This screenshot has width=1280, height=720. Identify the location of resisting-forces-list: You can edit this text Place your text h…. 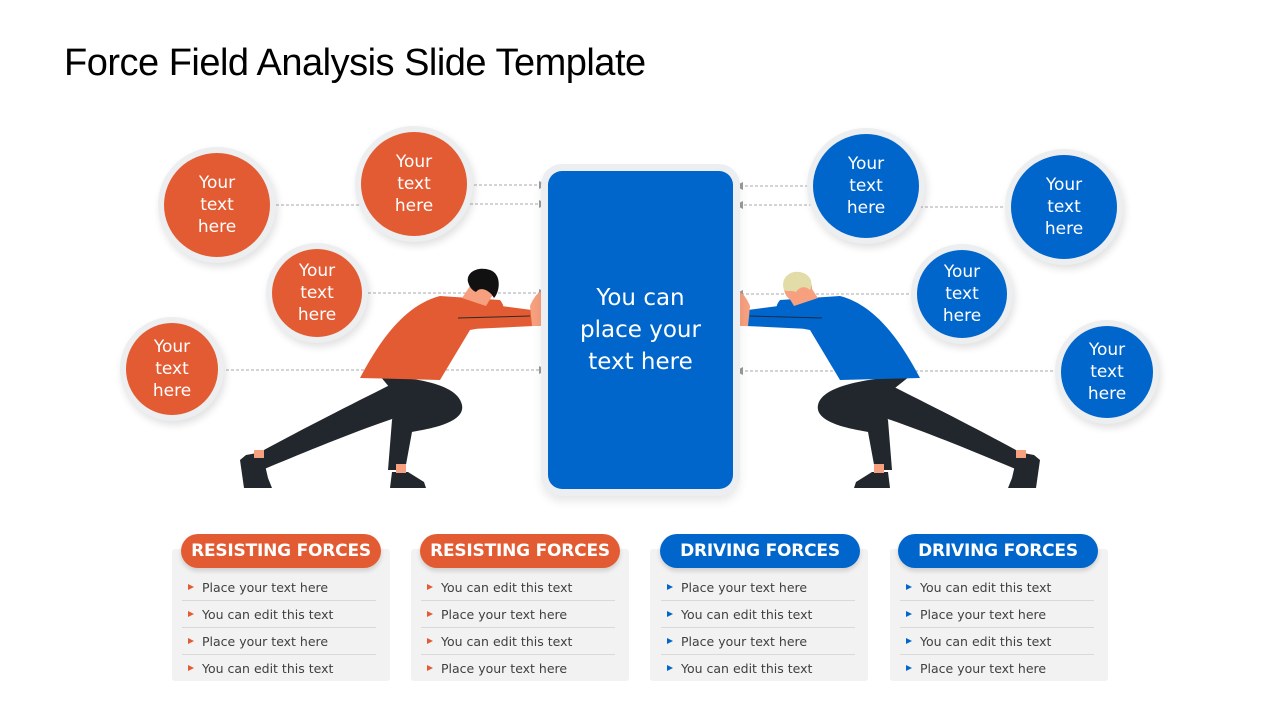
(518, 627).